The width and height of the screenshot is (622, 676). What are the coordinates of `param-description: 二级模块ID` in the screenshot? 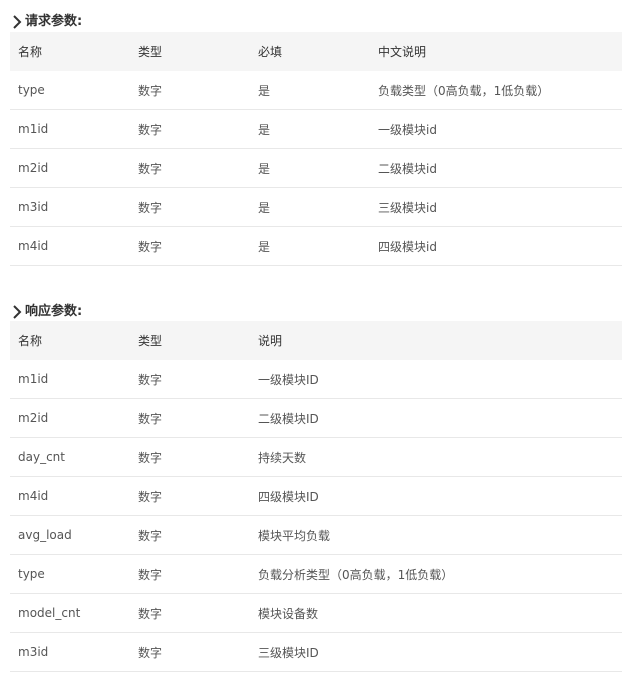 It's located at (436, 418).